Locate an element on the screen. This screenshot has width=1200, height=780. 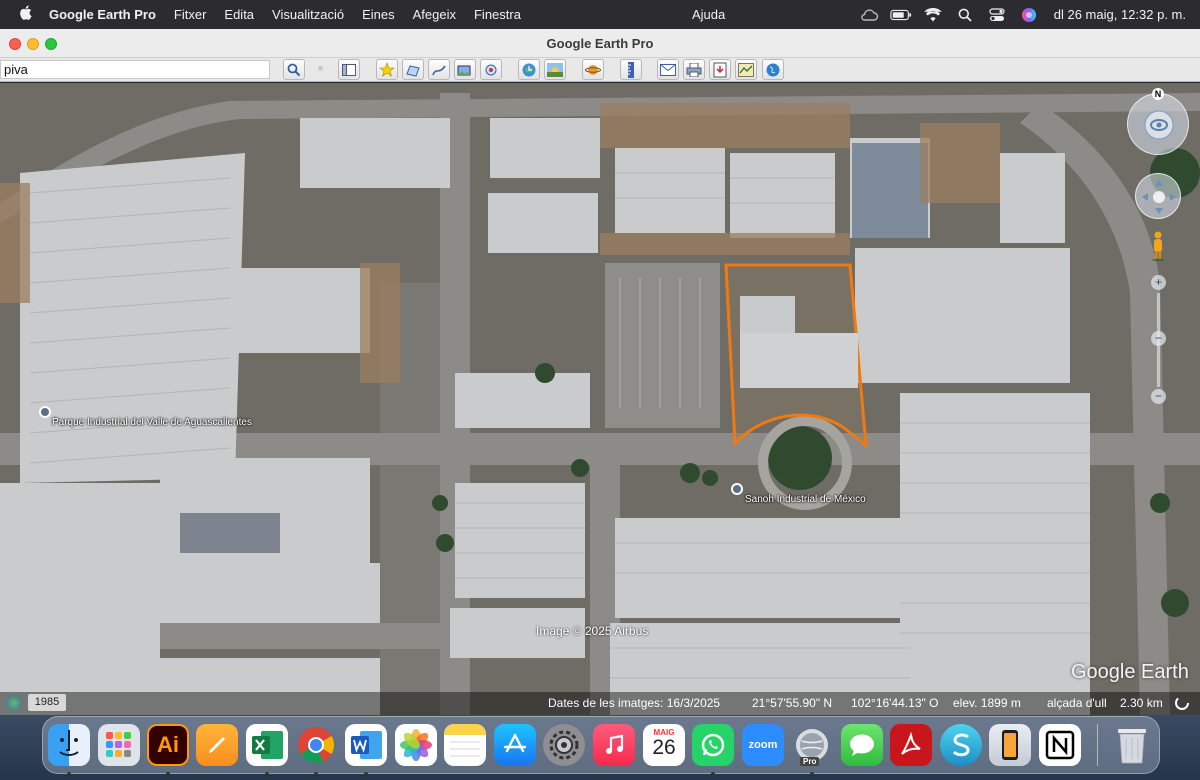
battery-icon is located at coordinates (901, 15).